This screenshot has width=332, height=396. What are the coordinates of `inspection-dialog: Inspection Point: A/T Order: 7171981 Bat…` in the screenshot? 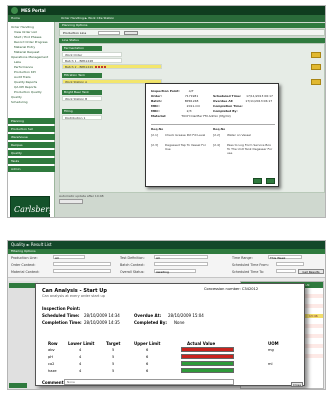 It's located at (212, 135).